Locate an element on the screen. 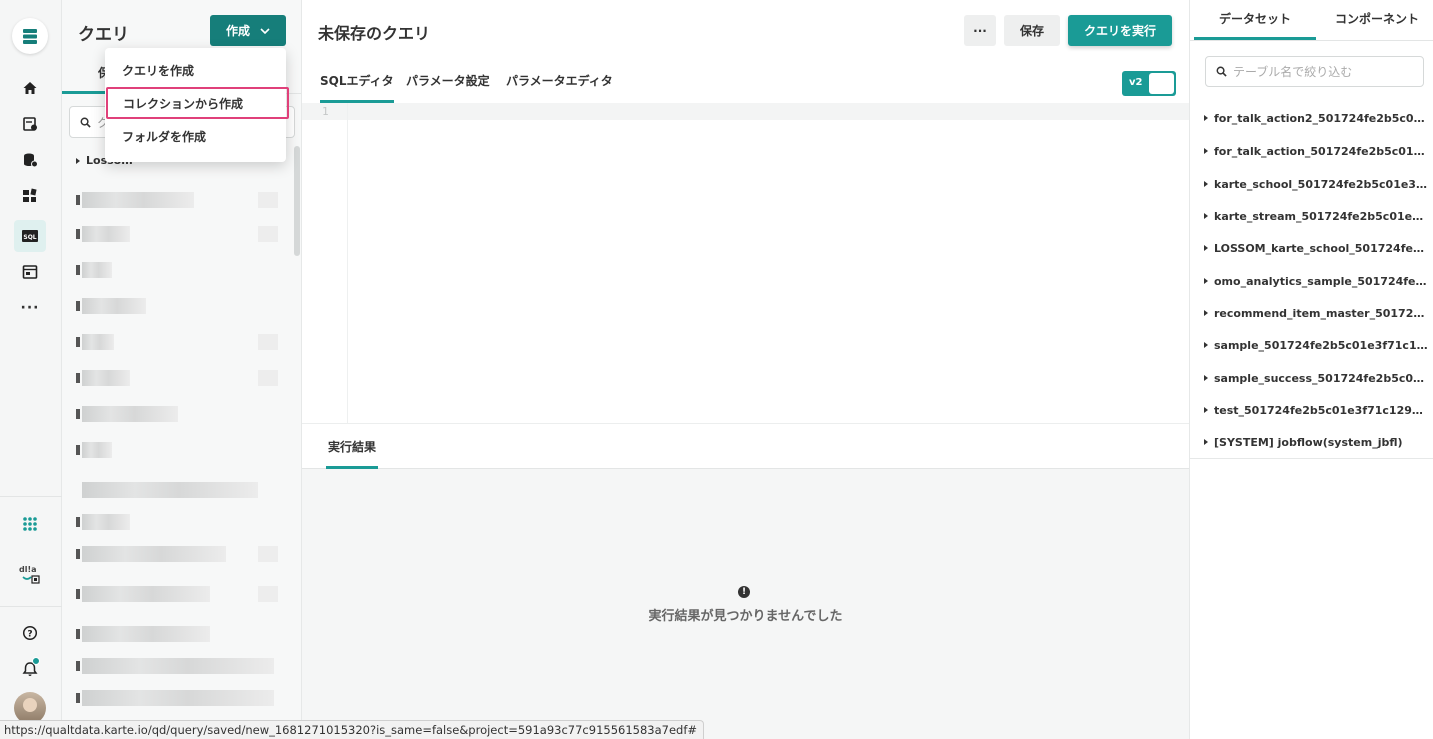 Image resolution: width=1433 pixels, height=739 pixels. table-filter-placeholder: テーブル名で絞り込む is located at coordinates (1293, 72).